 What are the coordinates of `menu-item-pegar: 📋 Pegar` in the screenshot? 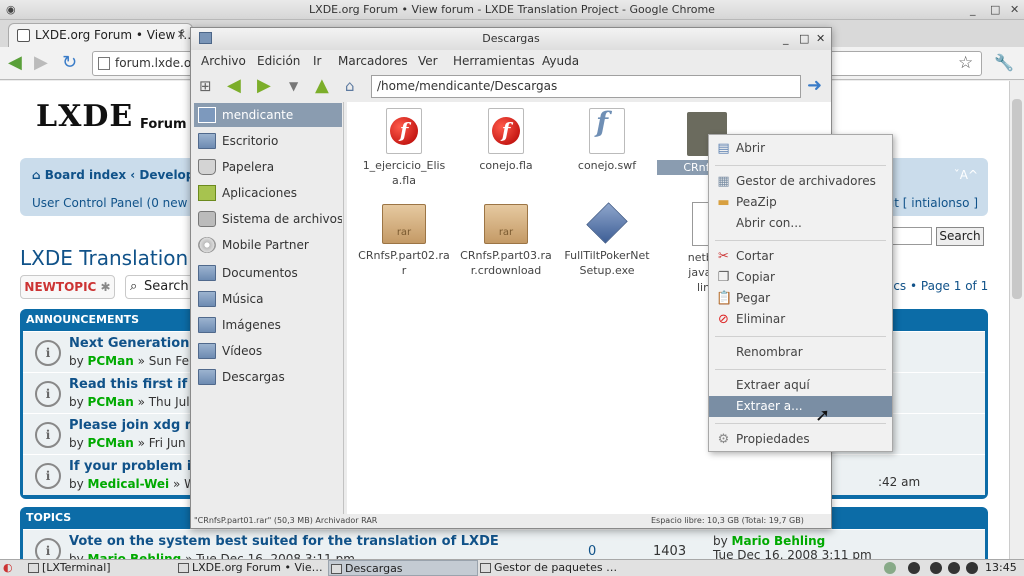 It's located at (800, 298).